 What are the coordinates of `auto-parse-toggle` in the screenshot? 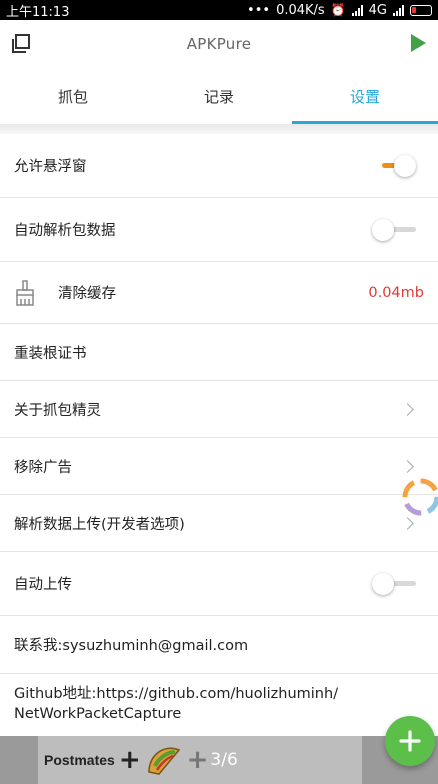 It's located at (394, 229).